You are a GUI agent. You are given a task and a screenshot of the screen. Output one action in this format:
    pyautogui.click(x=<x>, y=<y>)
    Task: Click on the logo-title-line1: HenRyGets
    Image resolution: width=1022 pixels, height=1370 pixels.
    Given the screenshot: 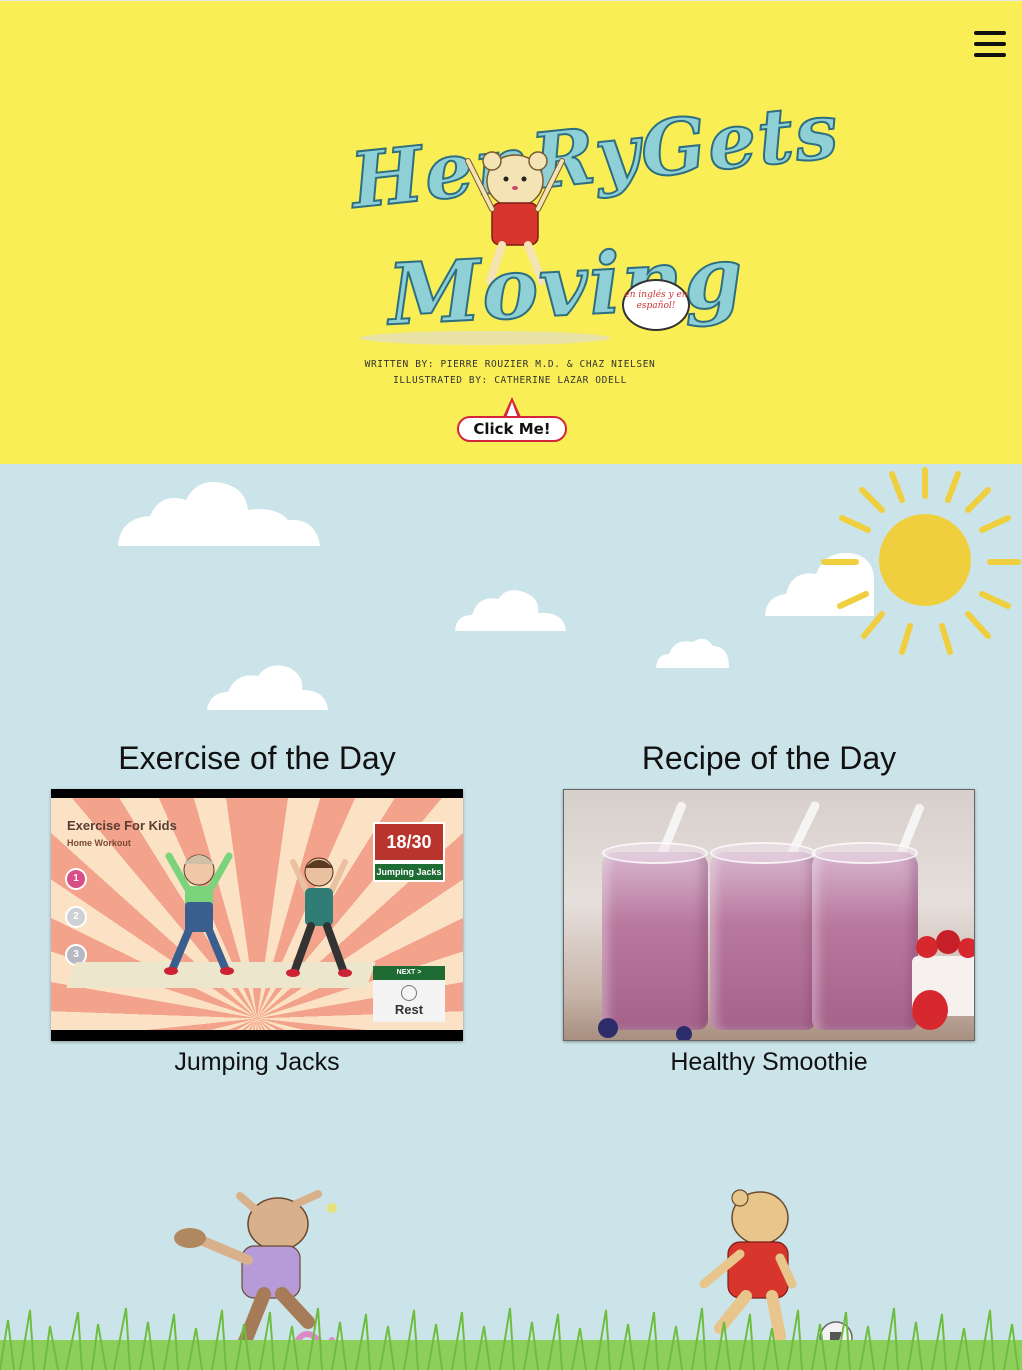 What is the action you would take?
    pyautogui.click(x=595, y=156)
    